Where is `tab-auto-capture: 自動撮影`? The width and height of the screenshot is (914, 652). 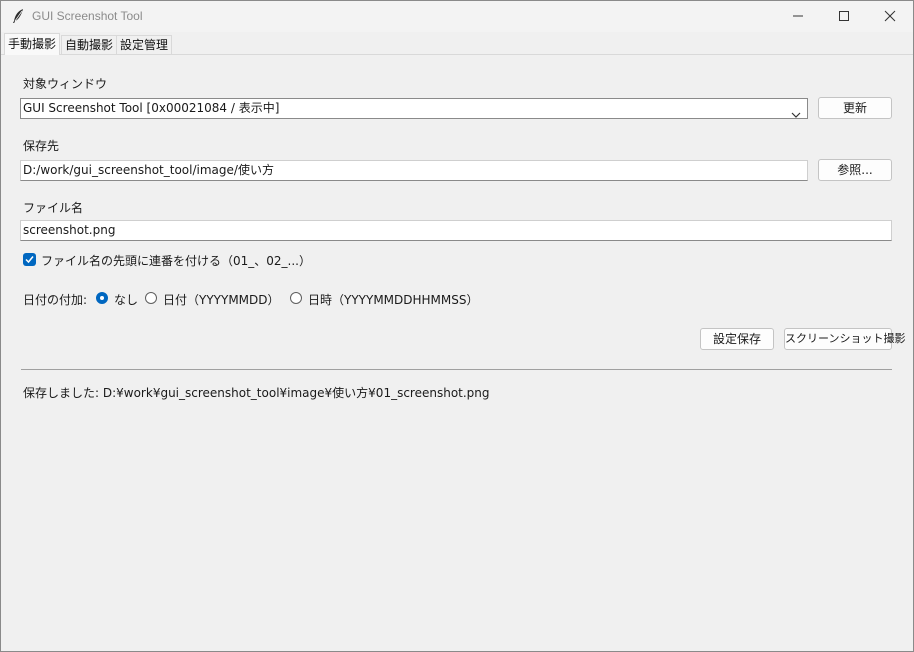
tab-auto-capture: 自動撮影 is located at coordinates (89, 44).